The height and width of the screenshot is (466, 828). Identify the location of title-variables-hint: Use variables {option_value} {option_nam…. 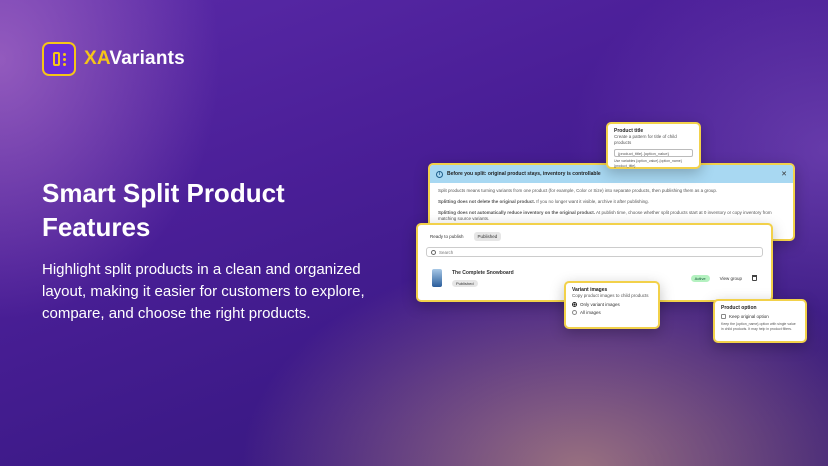
(648, 163).